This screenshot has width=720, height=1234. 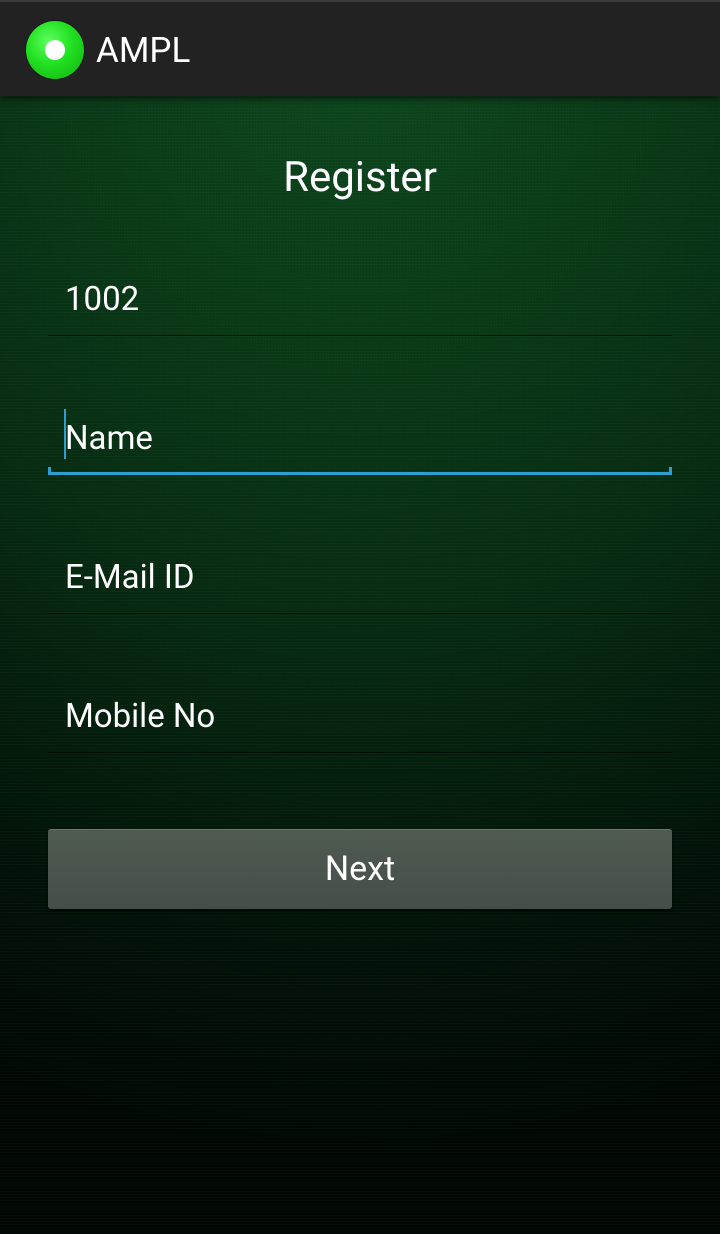 What do you see at coordinates (140, 716) in the screenshot?
I see `mobile-field-placeholder: Mobile No` at bounding box center [140, 716].